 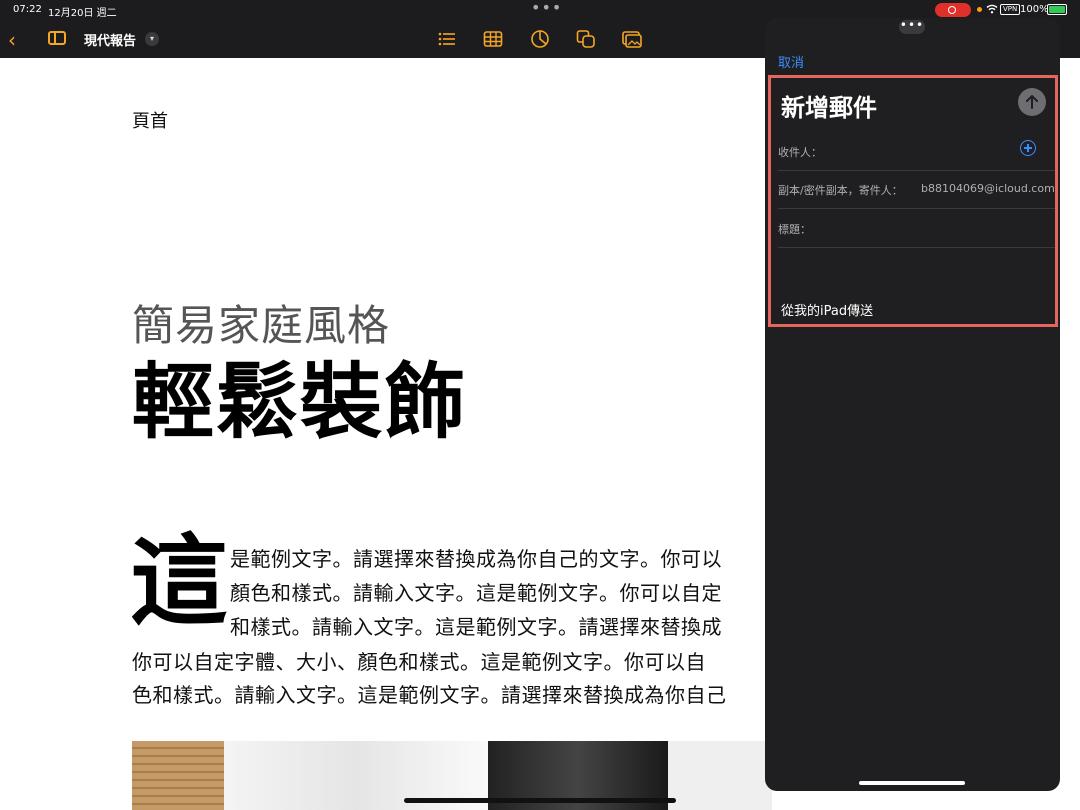 What do you see at coordinates (152, 39) in the screenshot?
I see `chevron-down-icon: ▾` at bounding box center [152, 39].